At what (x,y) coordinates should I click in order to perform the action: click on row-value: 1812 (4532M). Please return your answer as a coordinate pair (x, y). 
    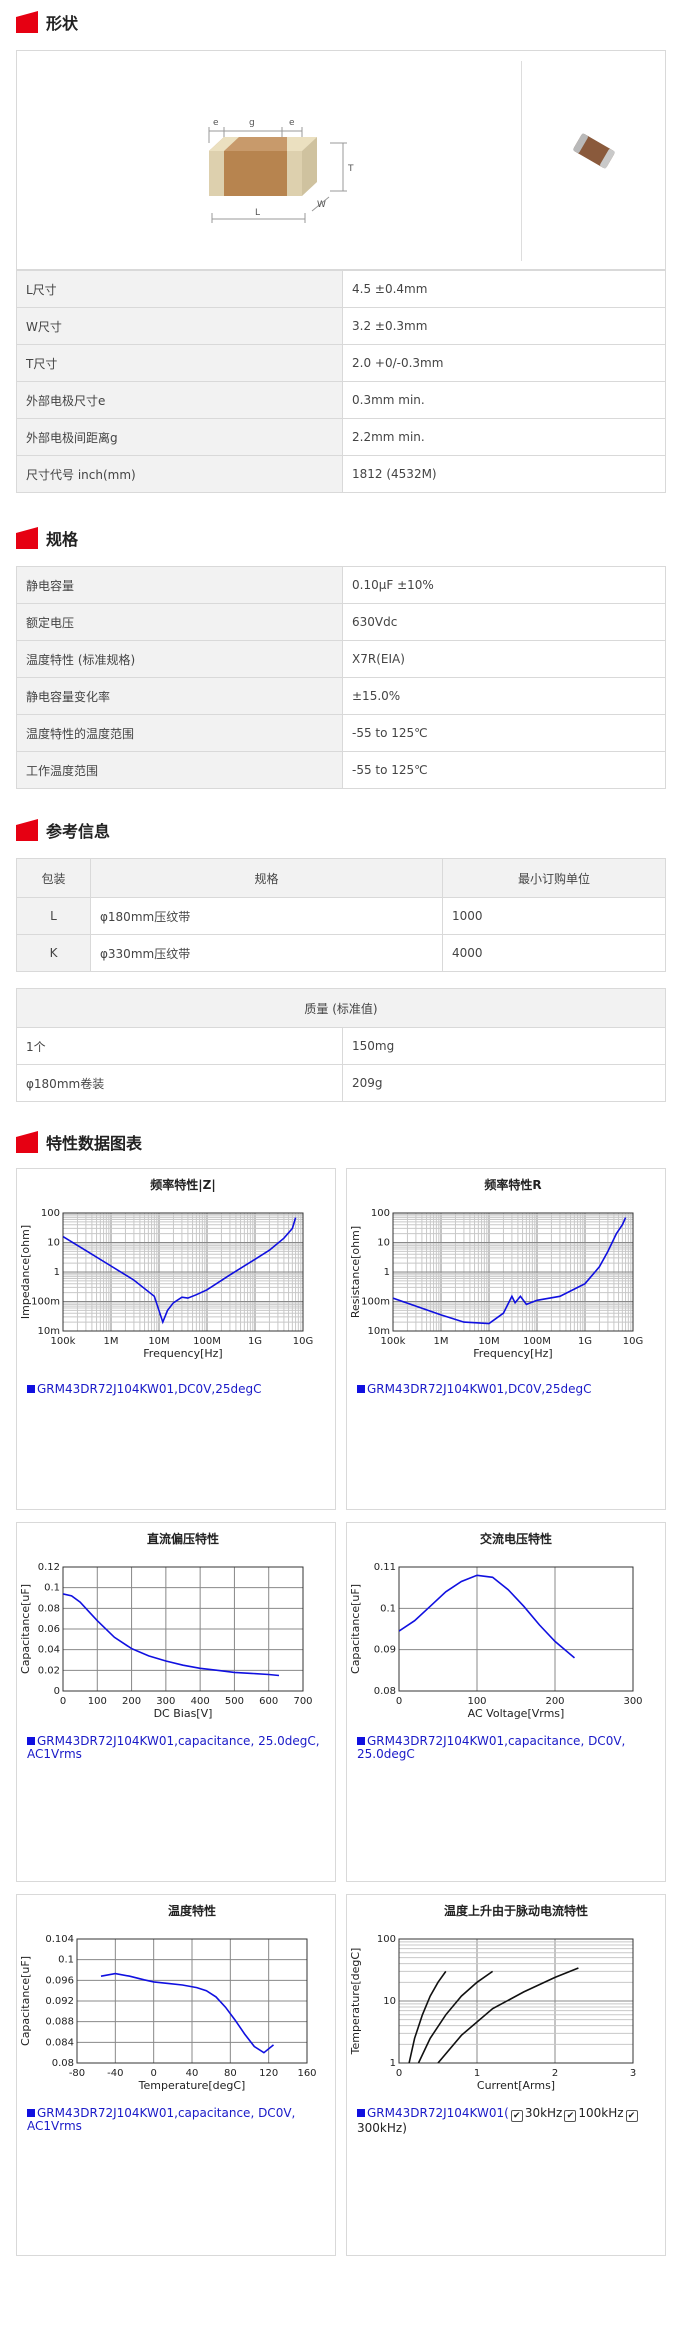
    Looking at the image, I should click on (504, 474).